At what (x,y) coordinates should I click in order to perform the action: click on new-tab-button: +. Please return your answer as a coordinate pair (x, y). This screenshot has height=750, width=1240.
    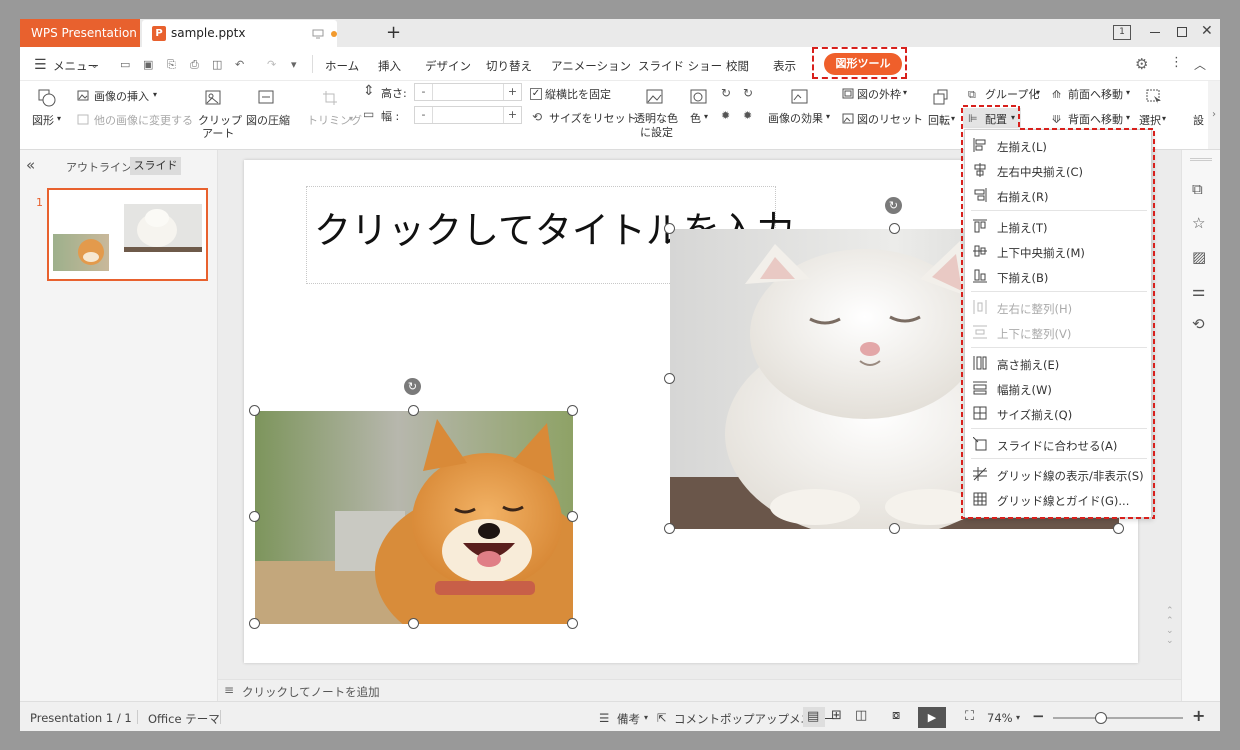
    Looking at the image, I should click on (393, 32).